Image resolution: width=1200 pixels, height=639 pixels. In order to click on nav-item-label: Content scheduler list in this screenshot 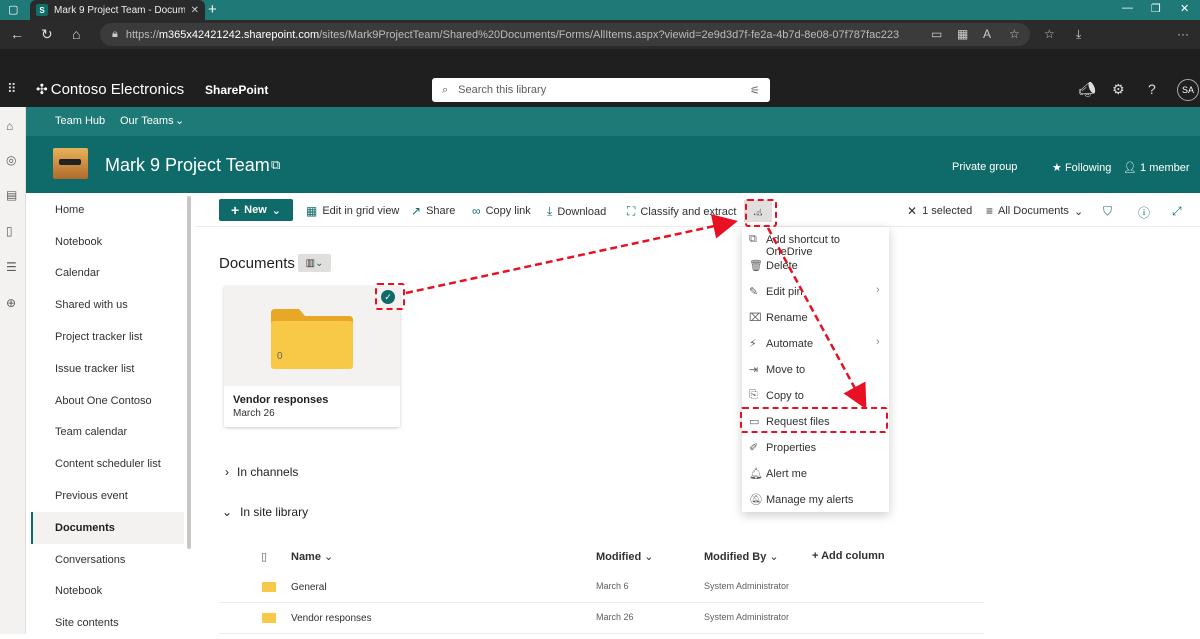, I will do `click(108, 464)`.